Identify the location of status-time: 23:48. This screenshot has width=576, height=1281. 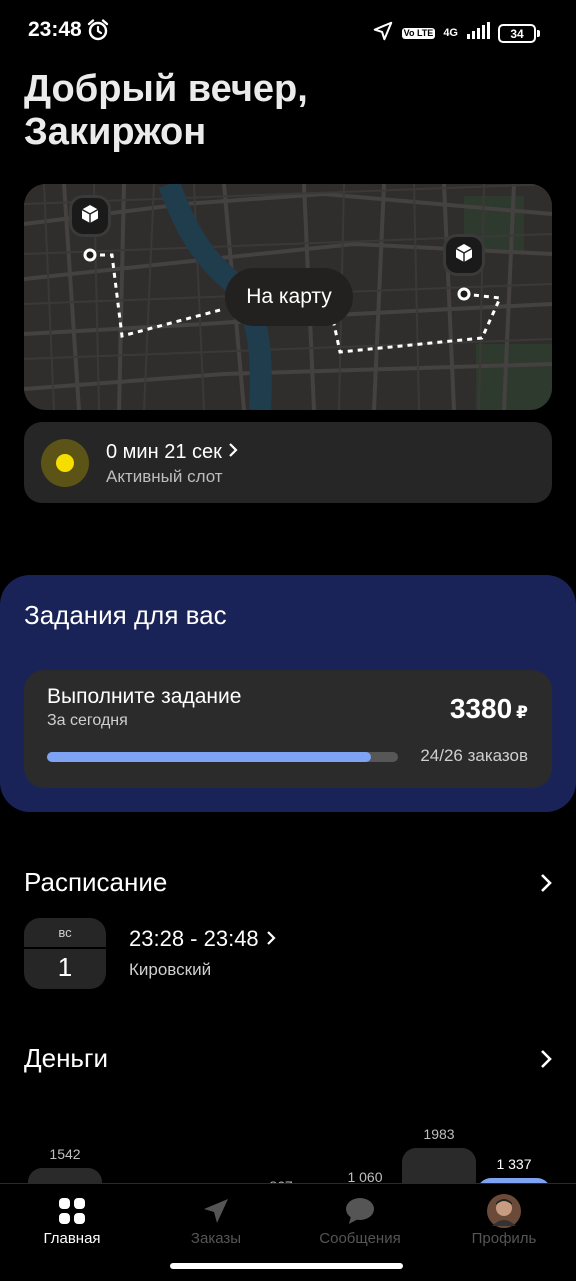
(55, 29).